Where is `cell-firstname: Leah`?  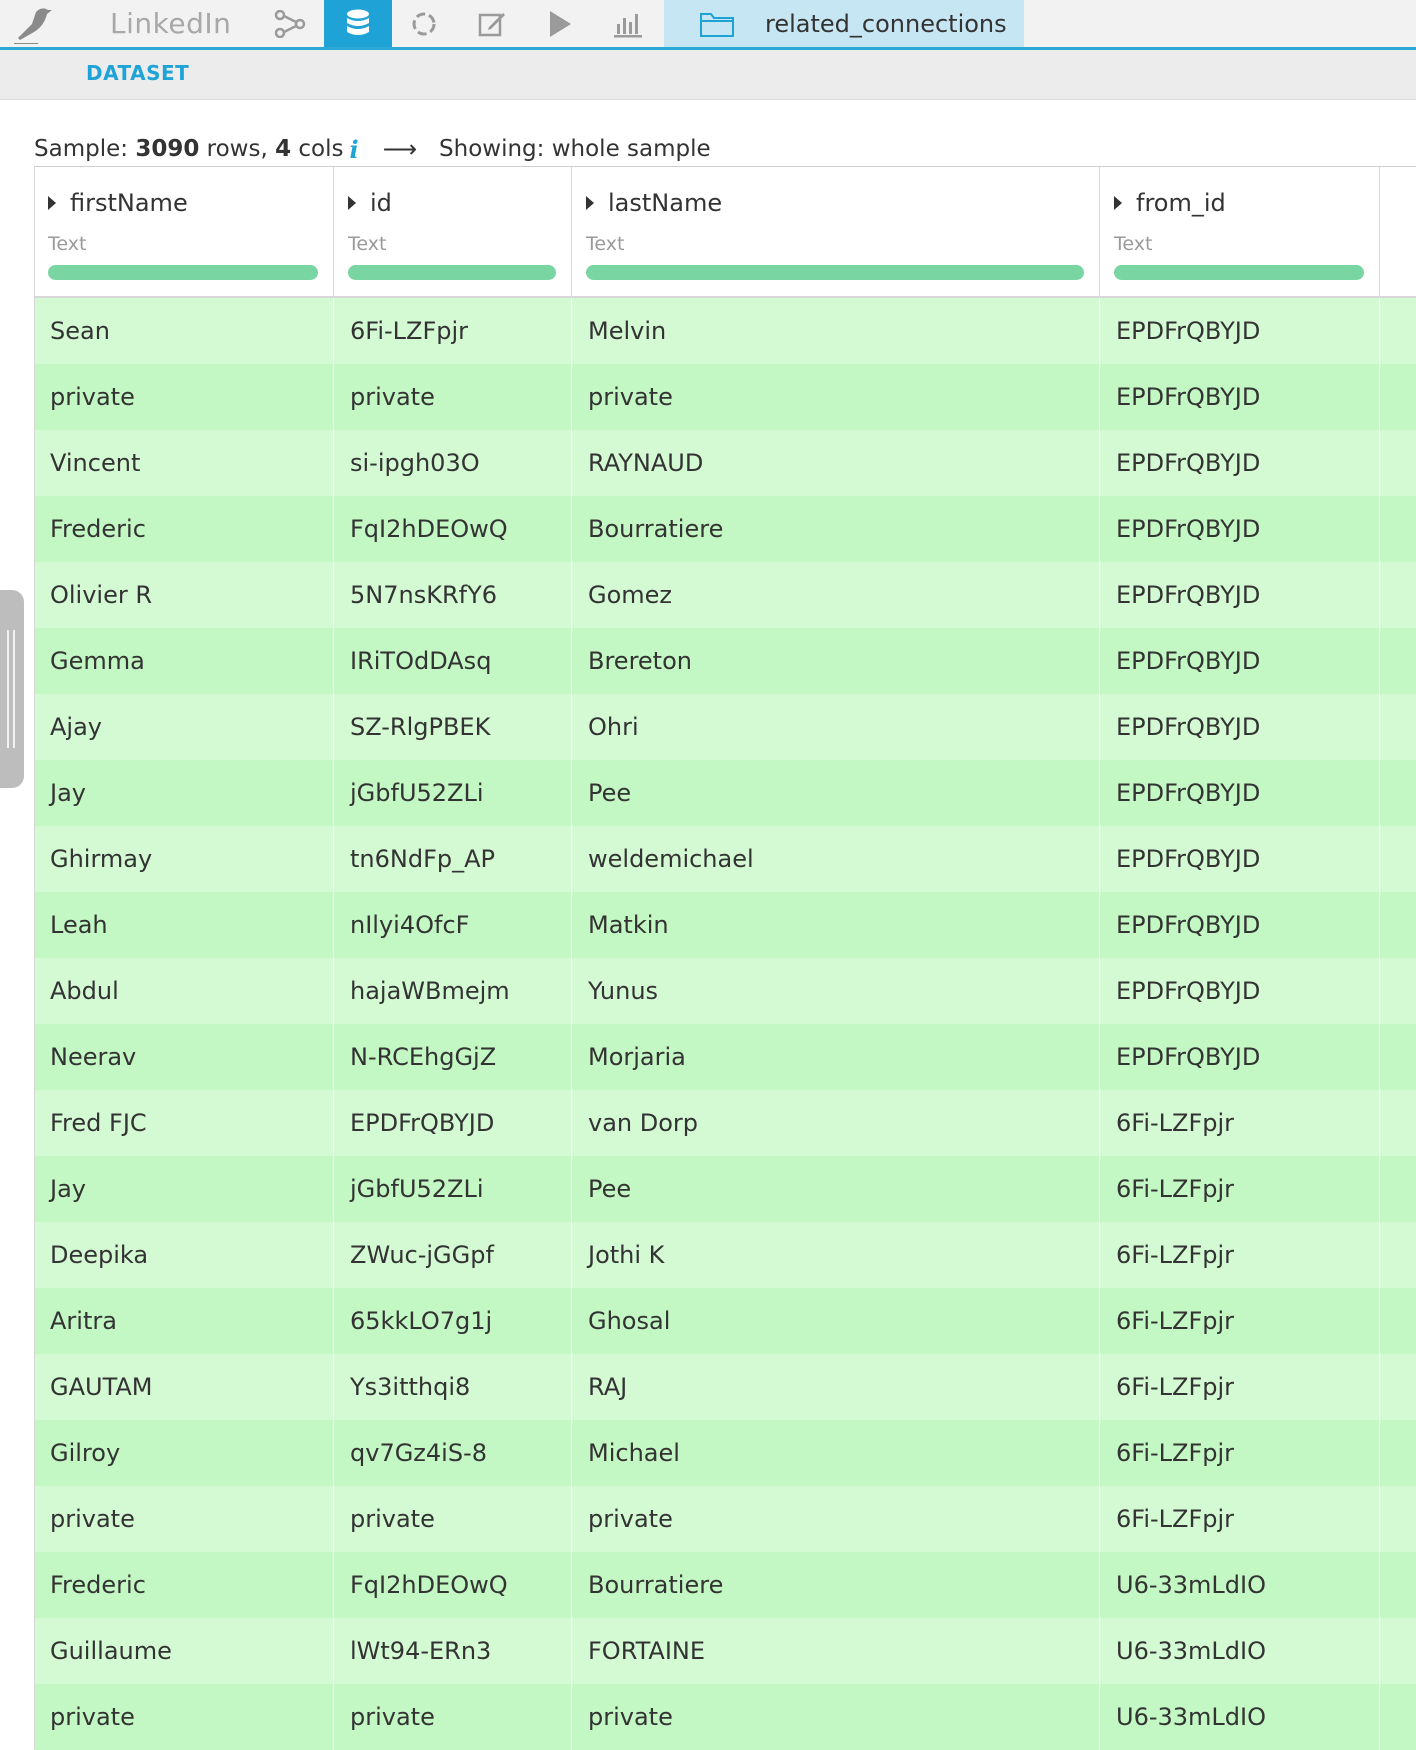 cell-firstname: Leah is located at coordinates (184, 925).